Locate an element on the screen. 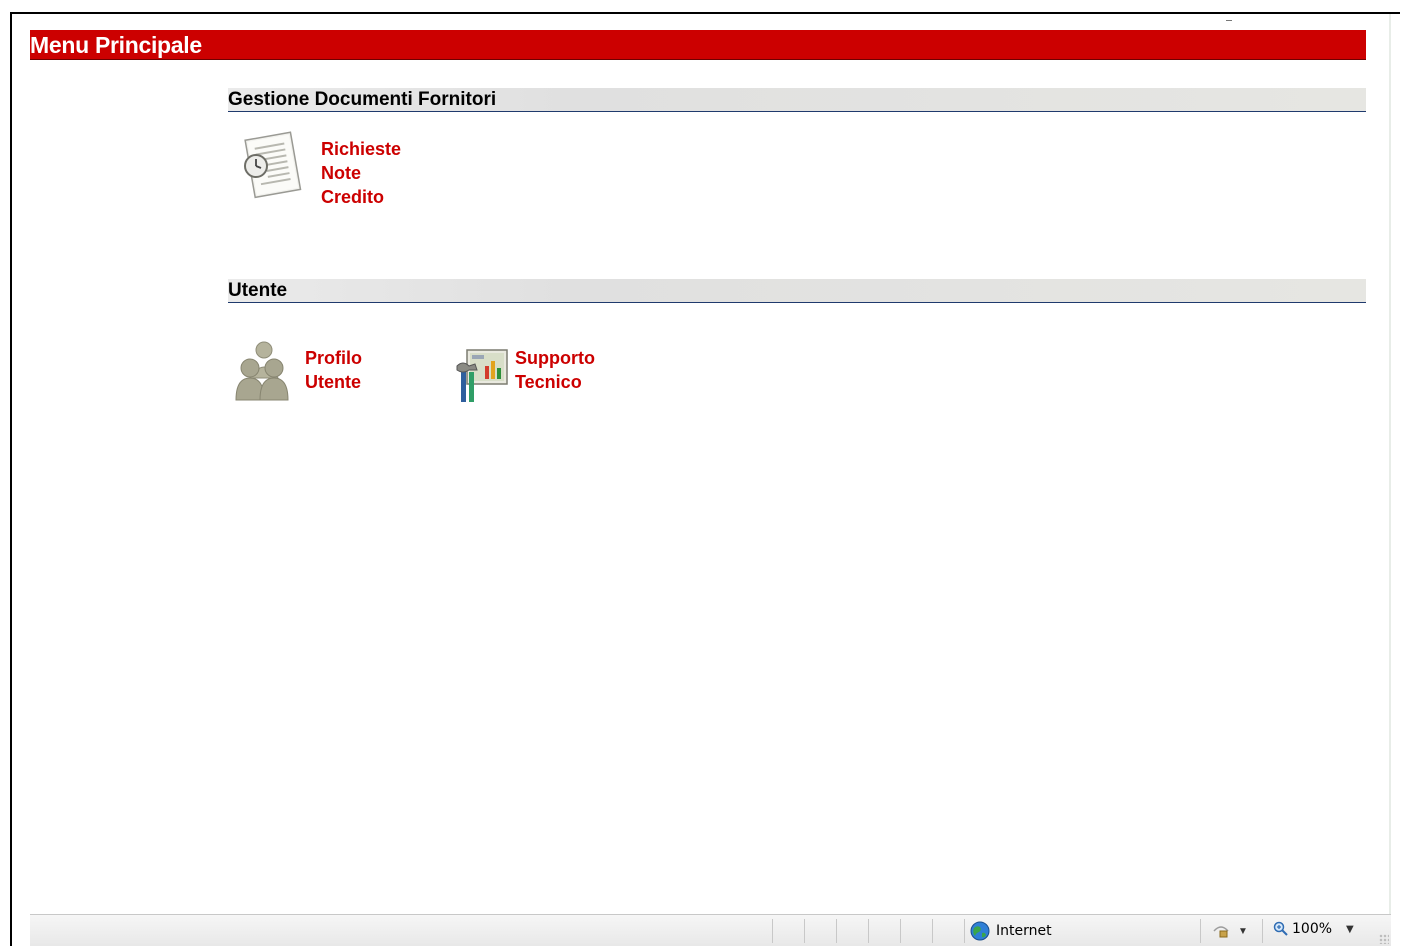  menu-header-bar: Menu Principale is located at coordinates (698, 45).